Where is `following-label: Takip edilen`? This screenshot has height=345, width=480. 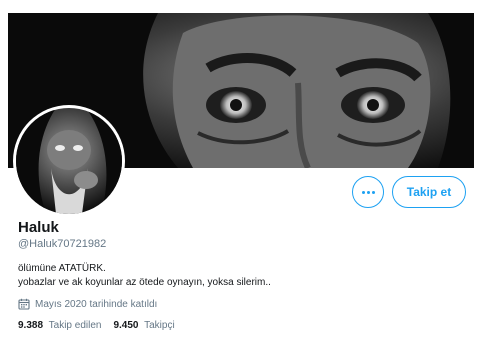
following-label: Takip edilen is located at coordinates (75, 325).